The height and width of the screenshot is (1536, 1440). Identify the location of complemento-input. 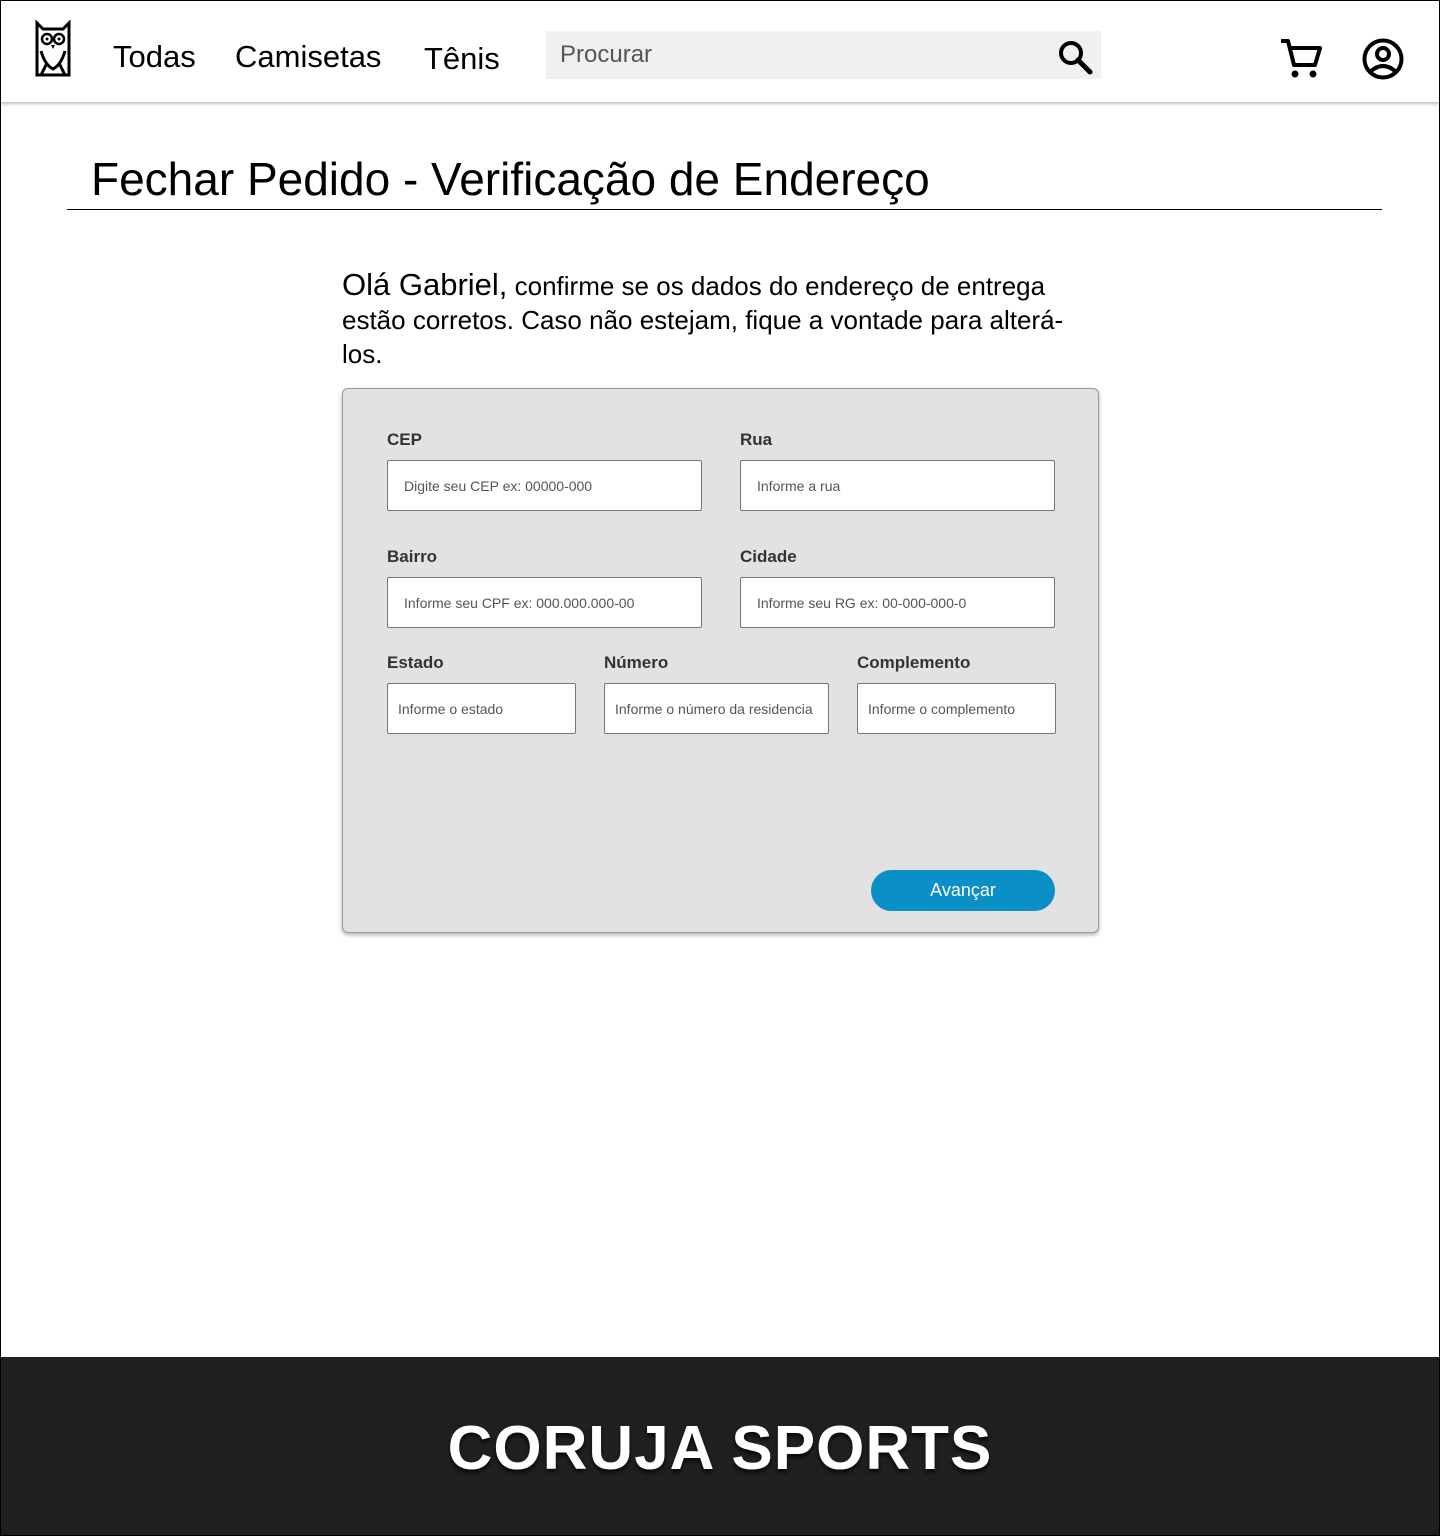
(956, 708).